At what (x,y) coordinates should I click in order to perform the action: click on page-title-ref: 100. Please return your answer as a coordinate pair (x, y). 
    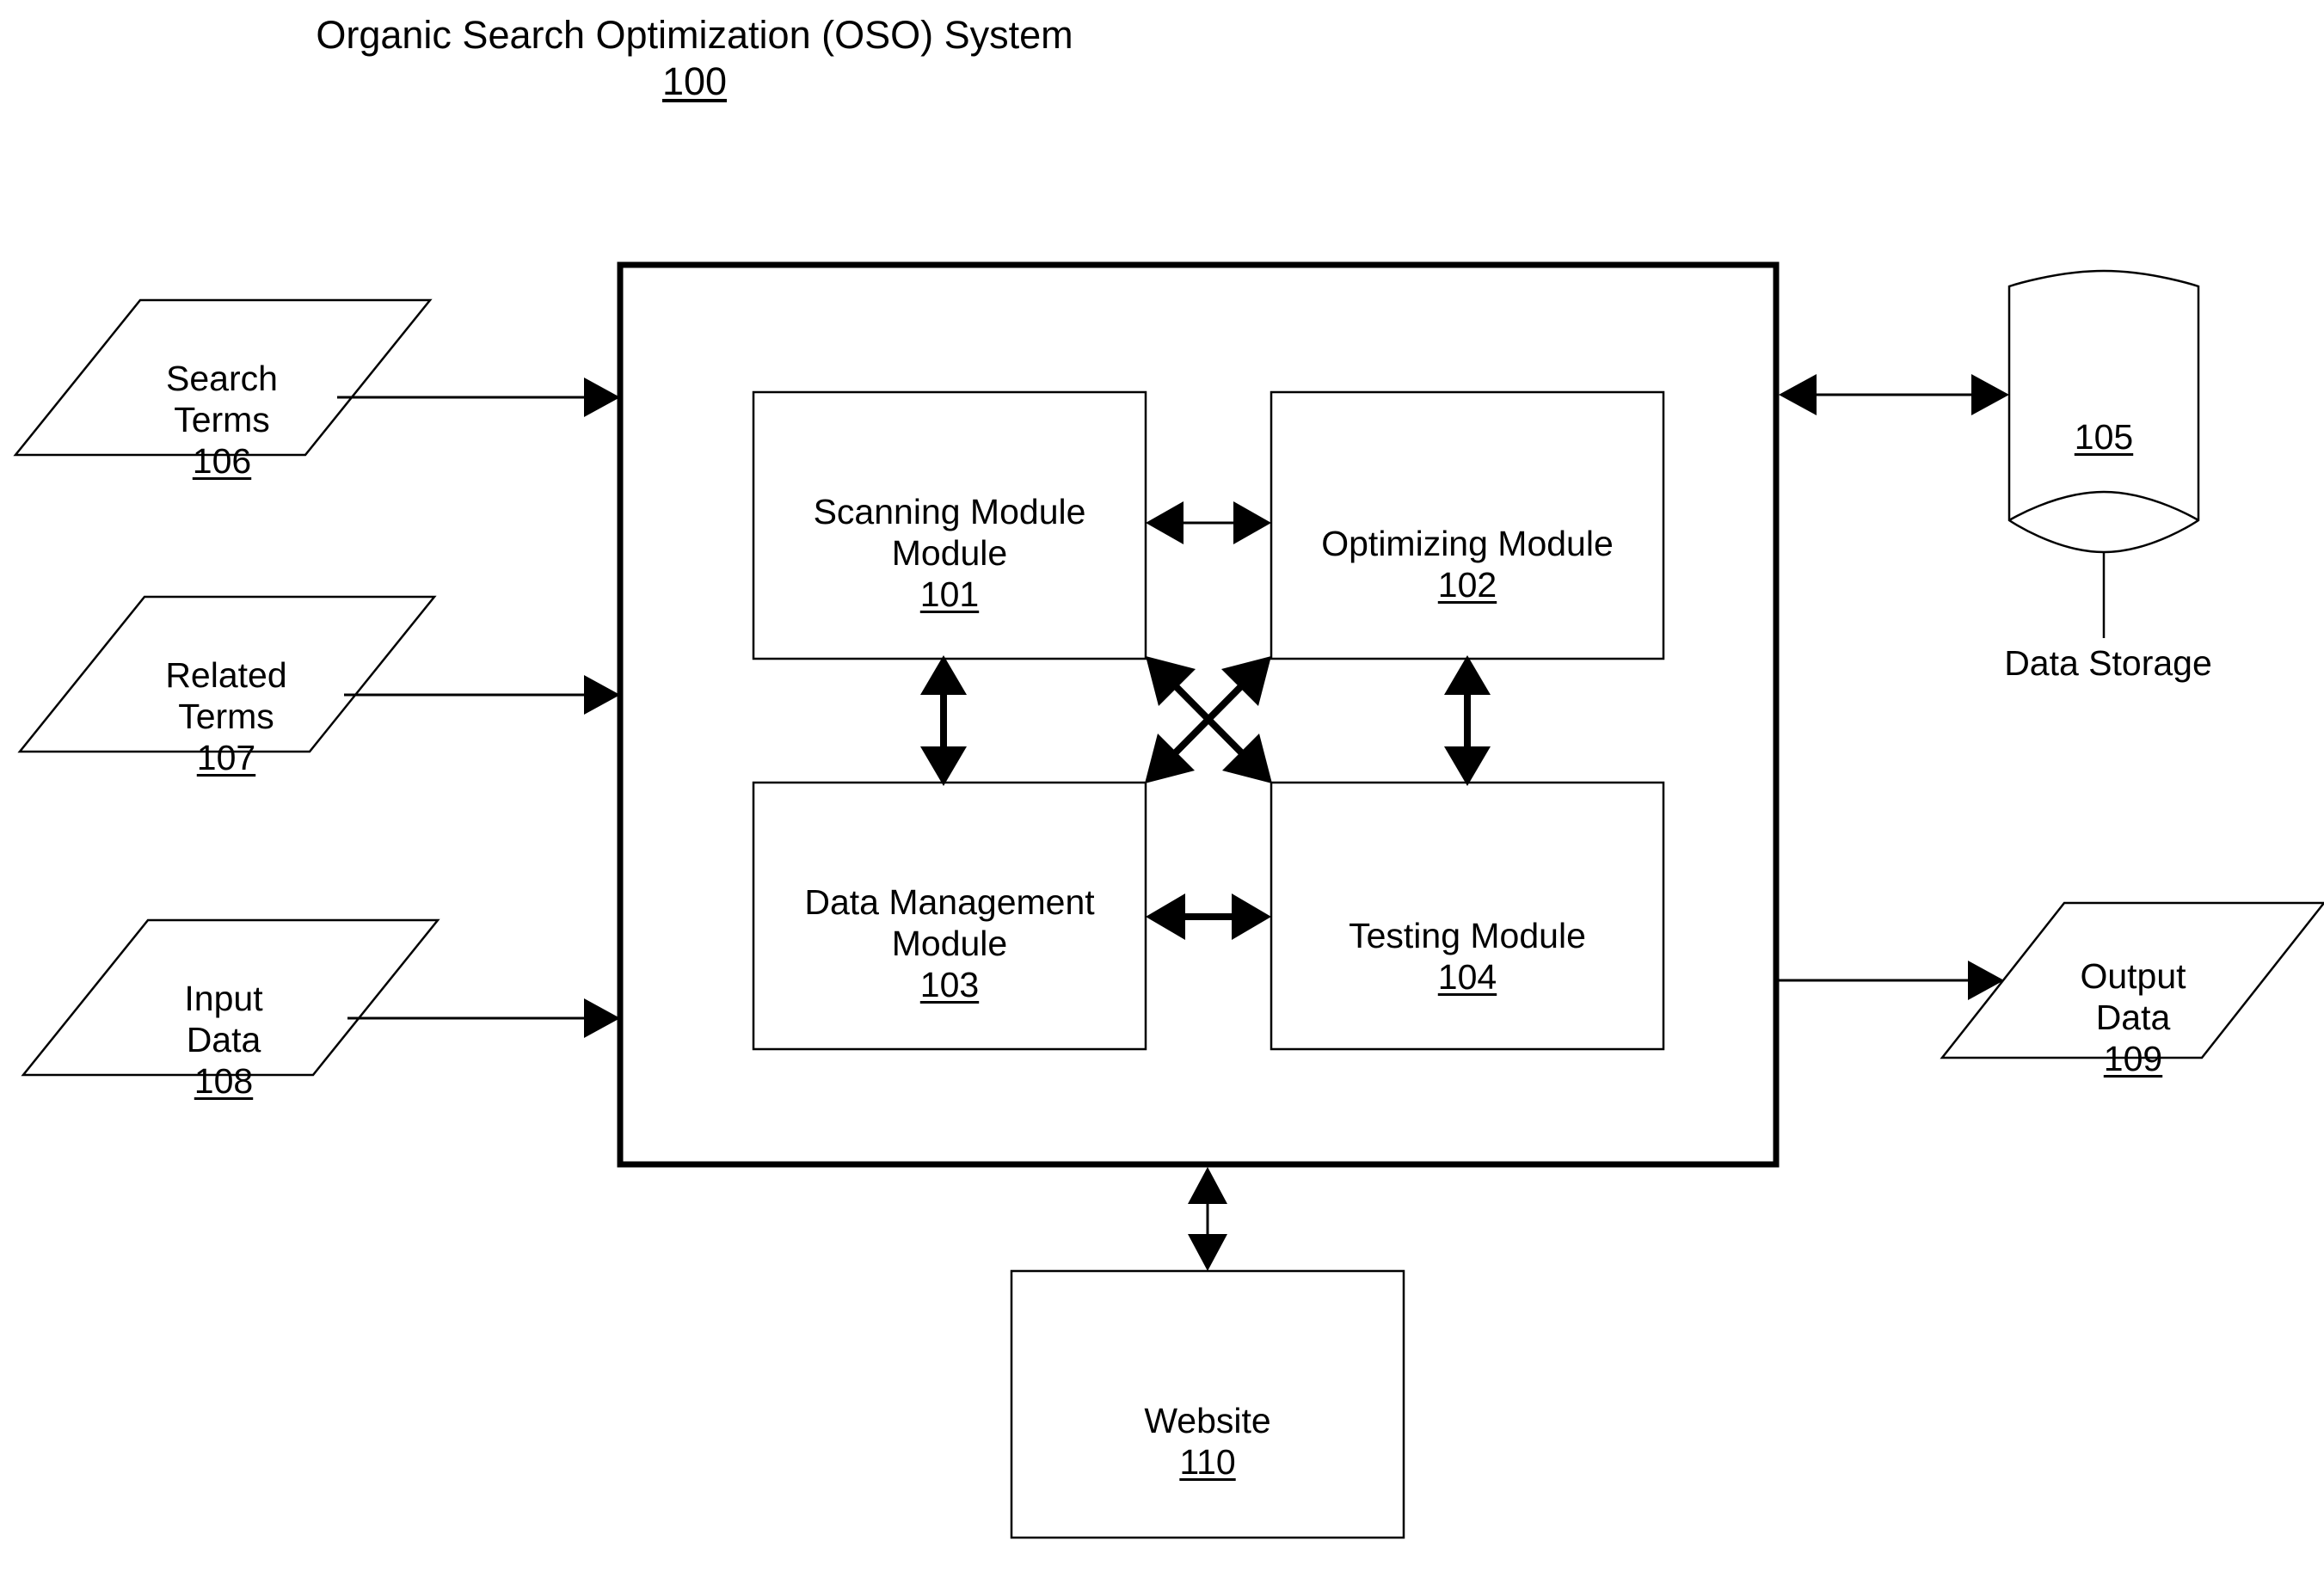
    Looking at the image, I should click on (694, 81).